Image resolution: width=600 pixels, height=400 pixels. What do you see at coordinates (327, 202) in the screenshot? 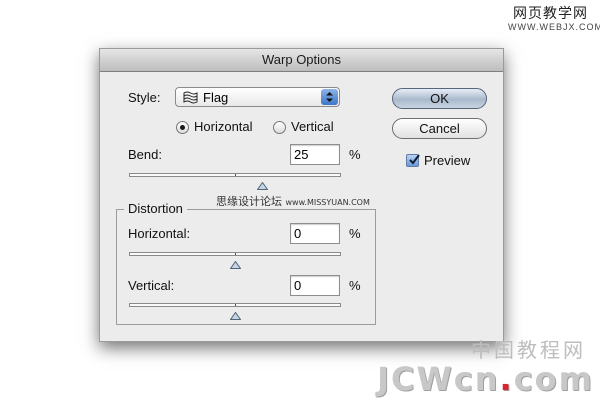
I see `watermark-mid-url: www.MISSYUAN.COM` at bounding box center [327, 202].